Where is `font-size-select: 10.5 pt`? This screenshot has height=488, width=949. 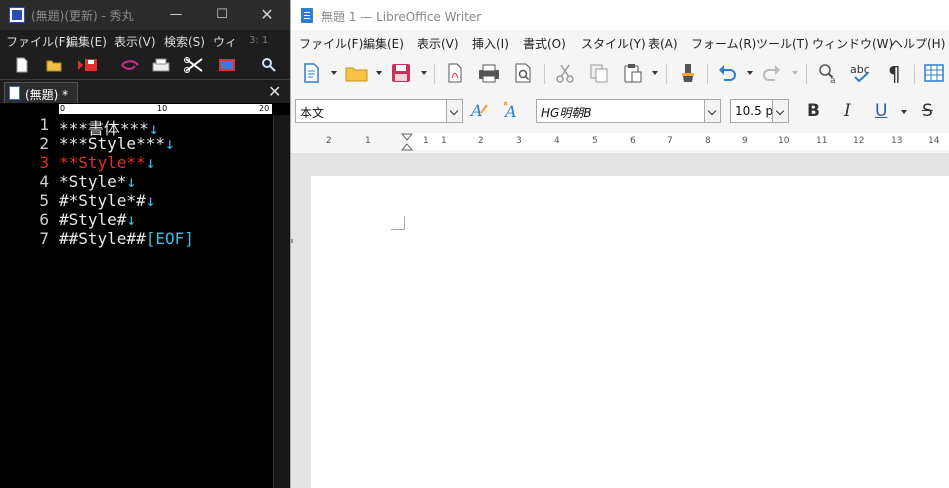 font-size-select: 10.5 pt is located at coordinates (759, 111).